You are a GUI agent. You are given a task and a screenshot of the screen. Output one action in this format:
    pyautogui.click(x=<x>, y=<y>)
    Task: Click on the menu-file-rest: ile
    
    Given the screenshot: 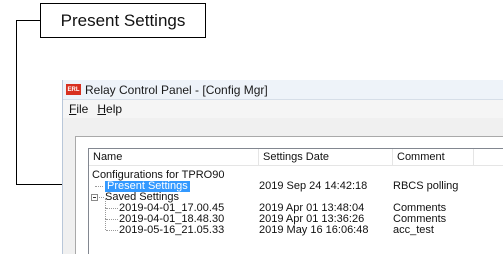 What is the action you would take?
    pyautogui.click(x=82, y=109)
    